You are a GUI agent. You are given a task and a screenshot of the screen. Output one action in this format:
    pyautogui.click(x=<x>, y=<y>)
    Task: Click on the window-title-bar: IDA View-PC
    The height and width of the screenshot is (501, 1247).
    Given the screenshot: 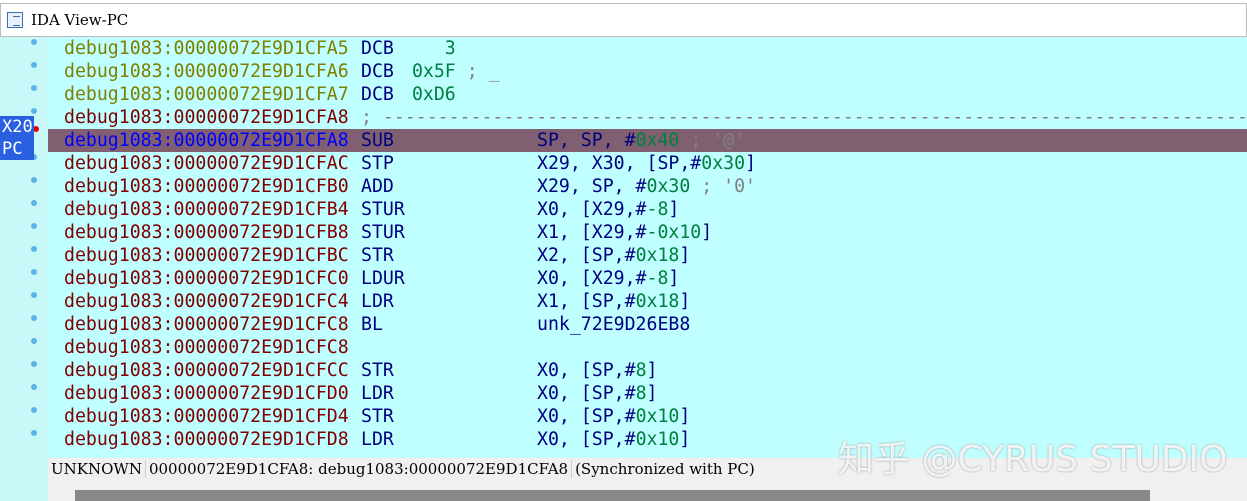 What is the action you would take?
    pyautogui.click(x=623, y=20)
    